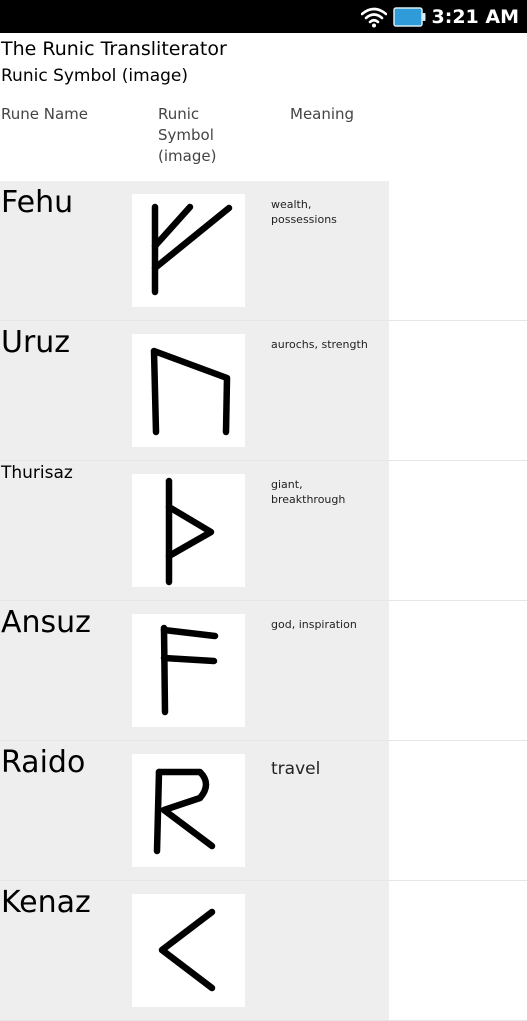 Image resolution: width=527 pixels, height=1021 pixels. Describe the element at coordinates (188, 670) in the screenshot. I see `ansuz-rune-icon` at that location.